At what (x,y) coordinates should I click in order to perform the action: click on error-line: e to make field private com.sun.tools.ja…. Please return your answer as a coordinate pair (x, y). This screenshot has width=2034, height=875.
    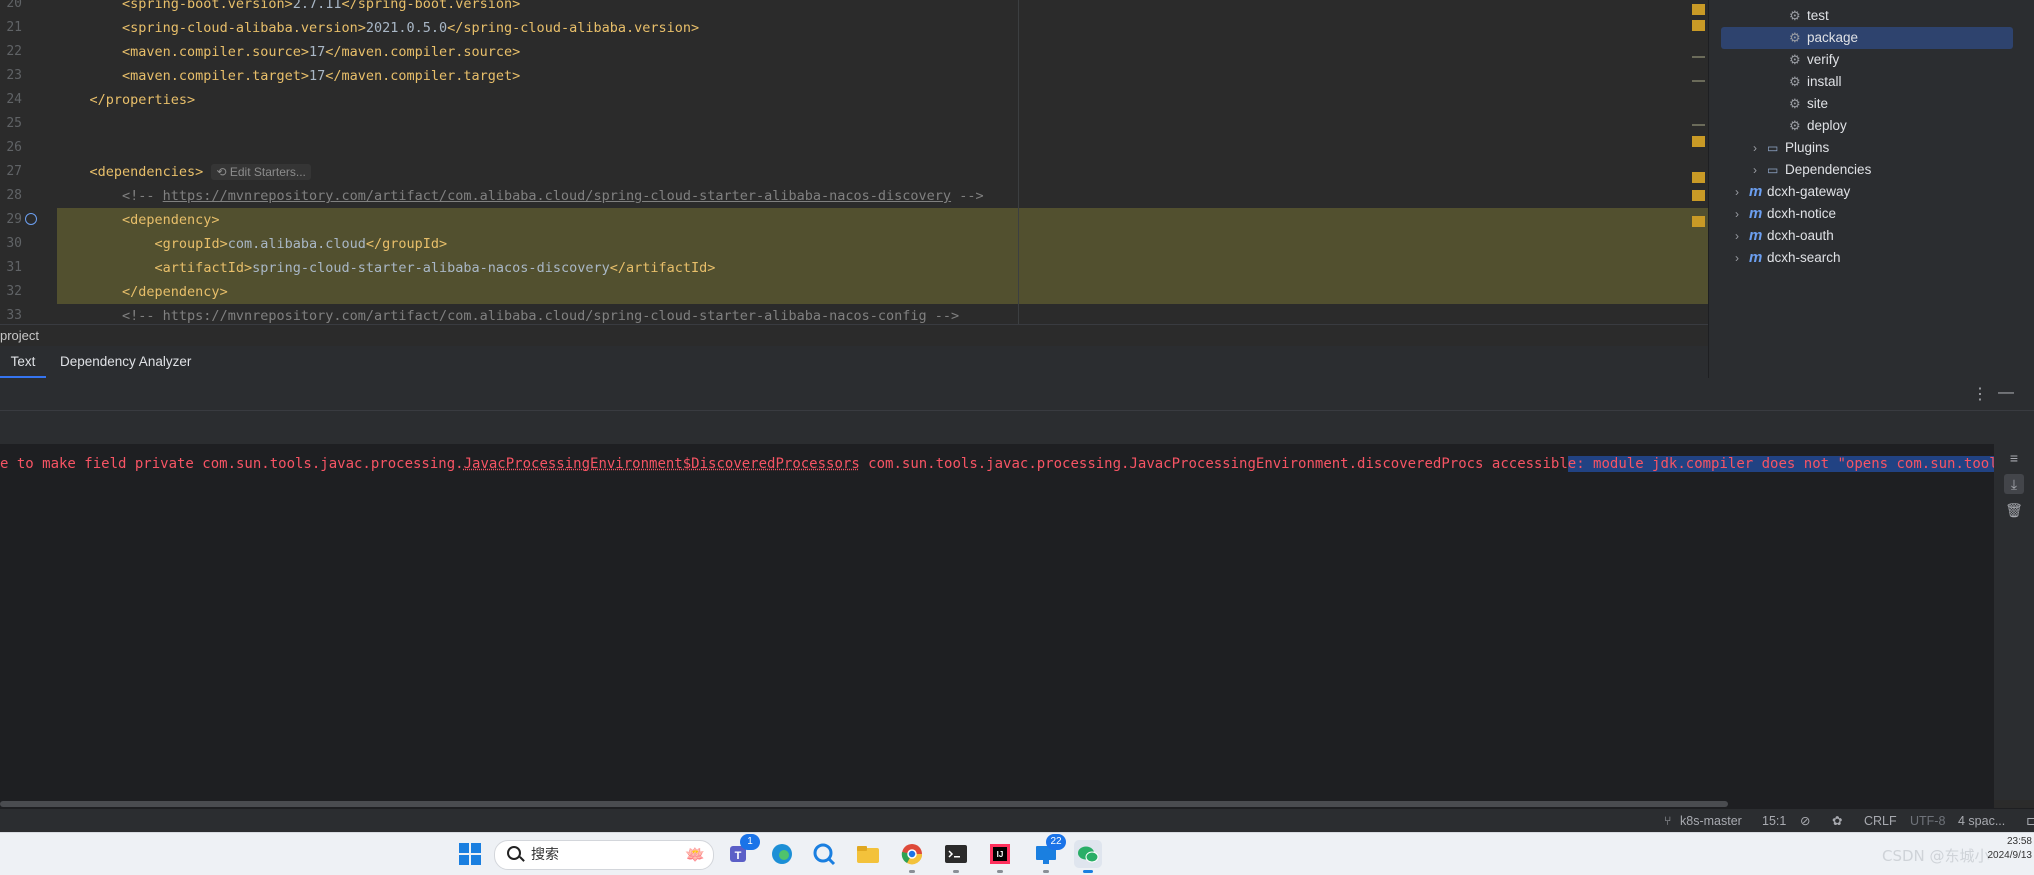
    Looking at the image, I should click on (997, 464).